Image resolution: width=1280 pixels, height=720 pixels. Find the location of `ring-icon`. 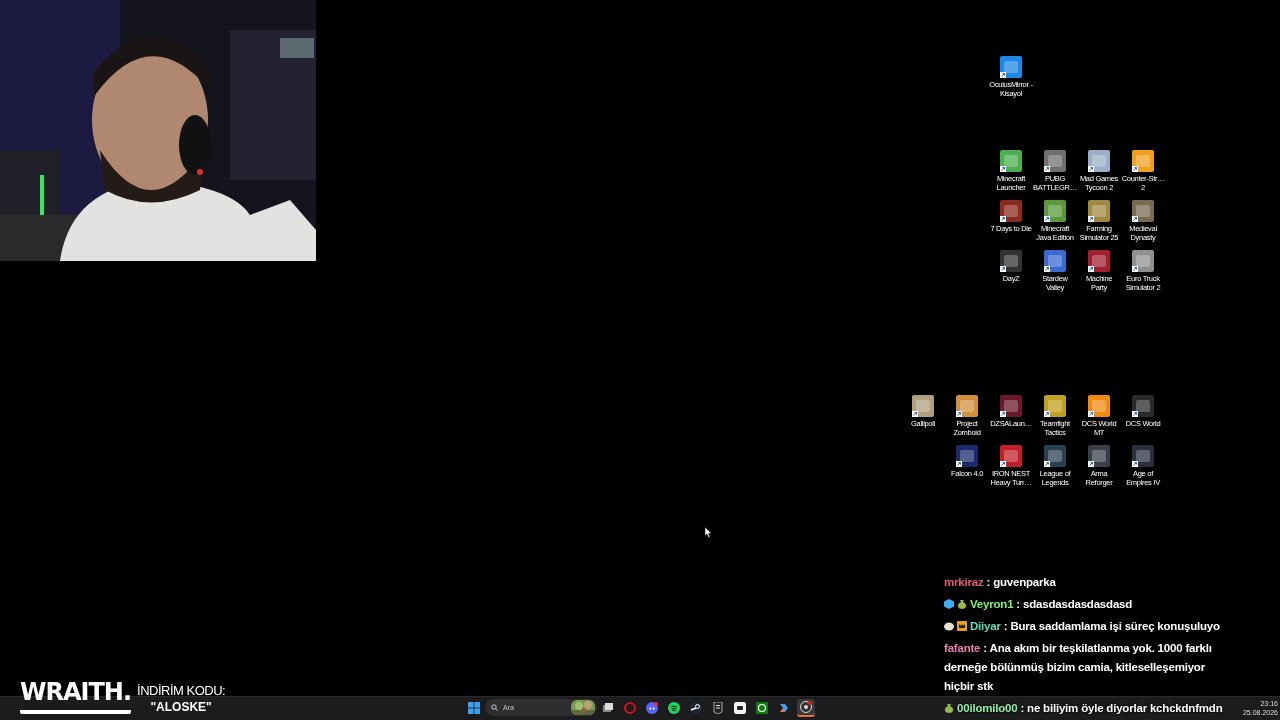

ring-icon is located at coordinates (630, 708).